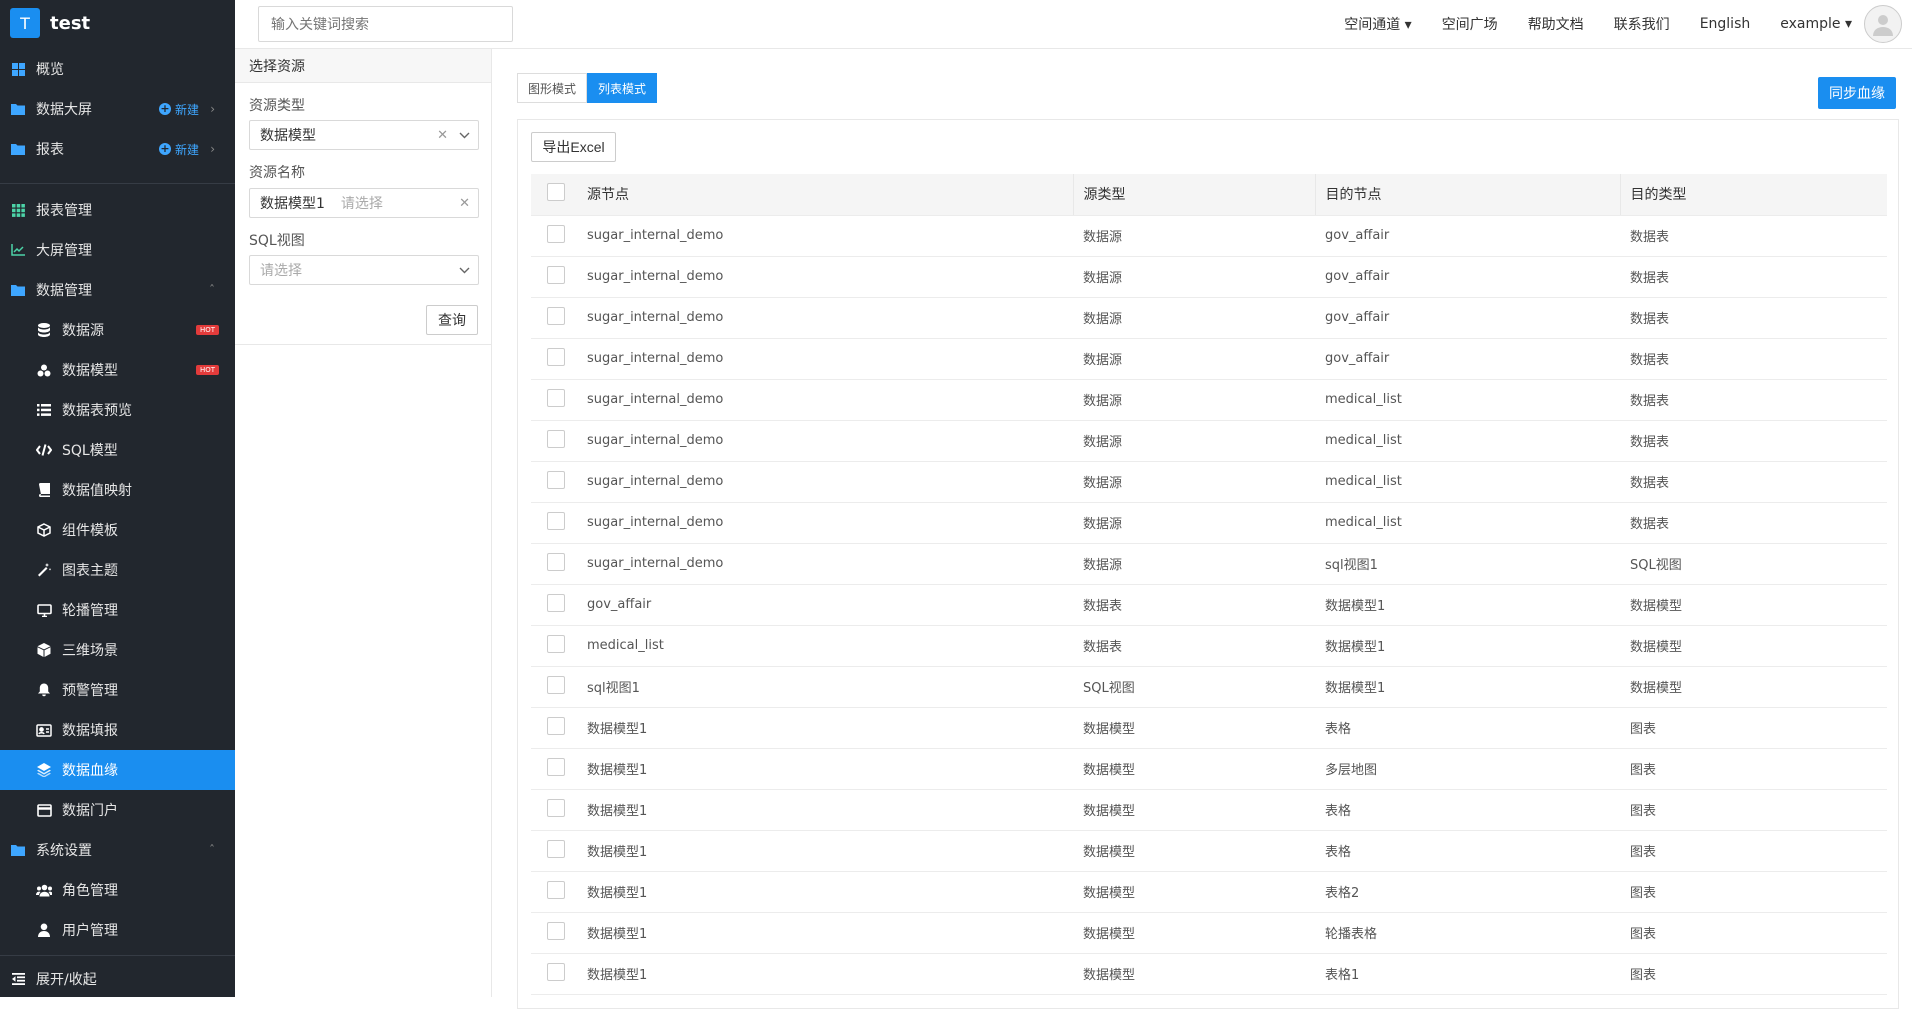 The width and height of the screenshot is (1912, 1009). Describe the element at coordinates (1209, 769) in the screenshot. I see `table-row: 数据模型1 数据模型 多层地图 图表` at that location.